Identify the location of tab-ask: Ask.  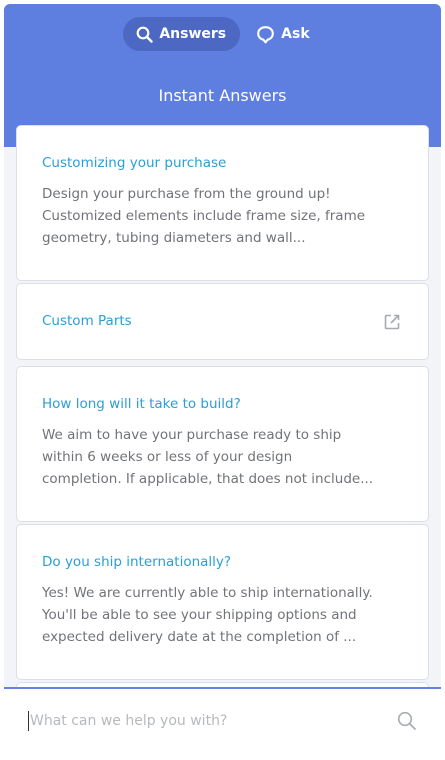
(282, 34).